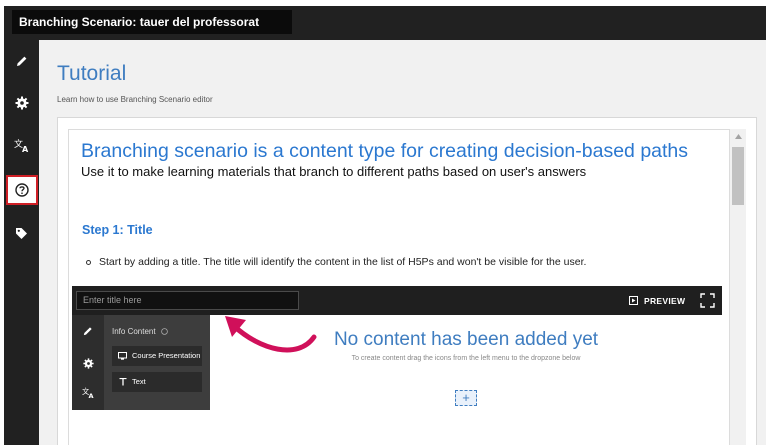 Image resolution: width=766 pixels, height=445 pixels. I want to click on screenshot-menu-item: Course Presentation, so click(157, 356).